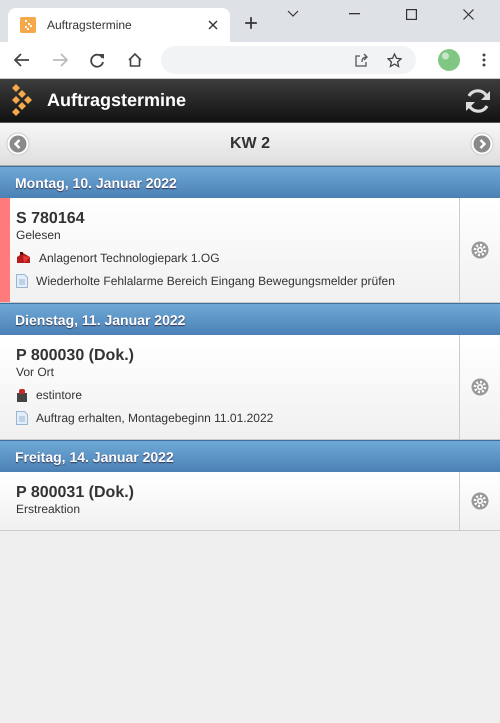  I want to click on house-icon, so click(23, 257).